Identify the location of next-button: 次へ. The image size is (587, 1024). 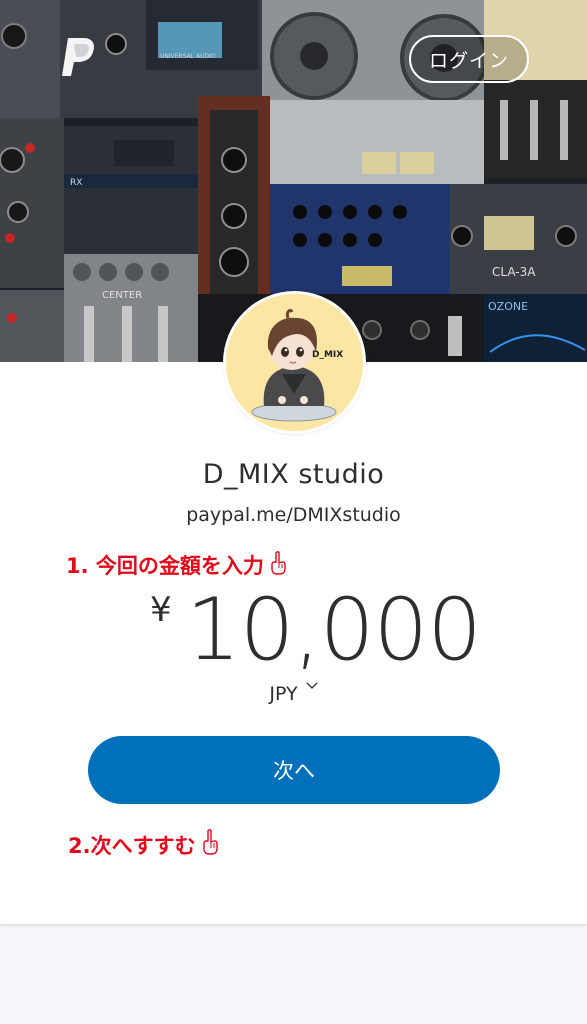
(294, 770).